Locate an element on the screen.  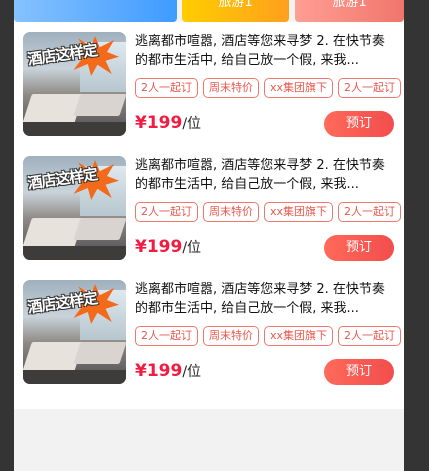
tab-travel-1: 旅游1 is located at coordinates (235, 11).